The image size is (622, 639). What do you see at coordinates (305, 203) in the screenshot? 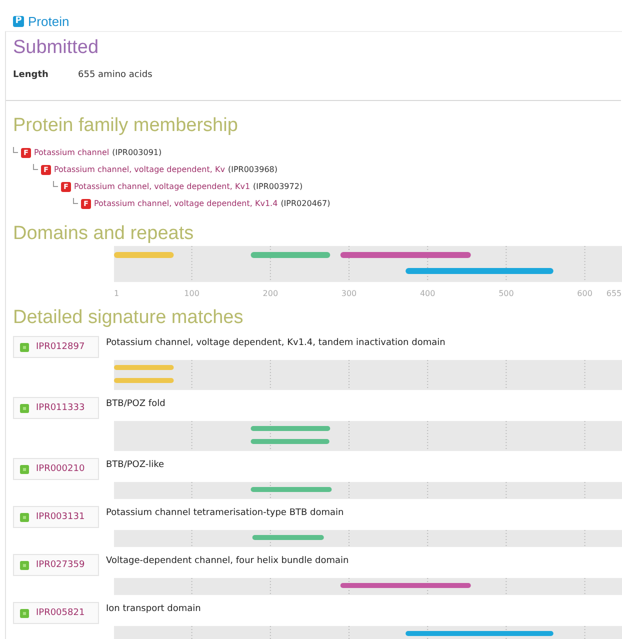
I see `accession-text: (IPR020467)` at bounding box center [305, 203].